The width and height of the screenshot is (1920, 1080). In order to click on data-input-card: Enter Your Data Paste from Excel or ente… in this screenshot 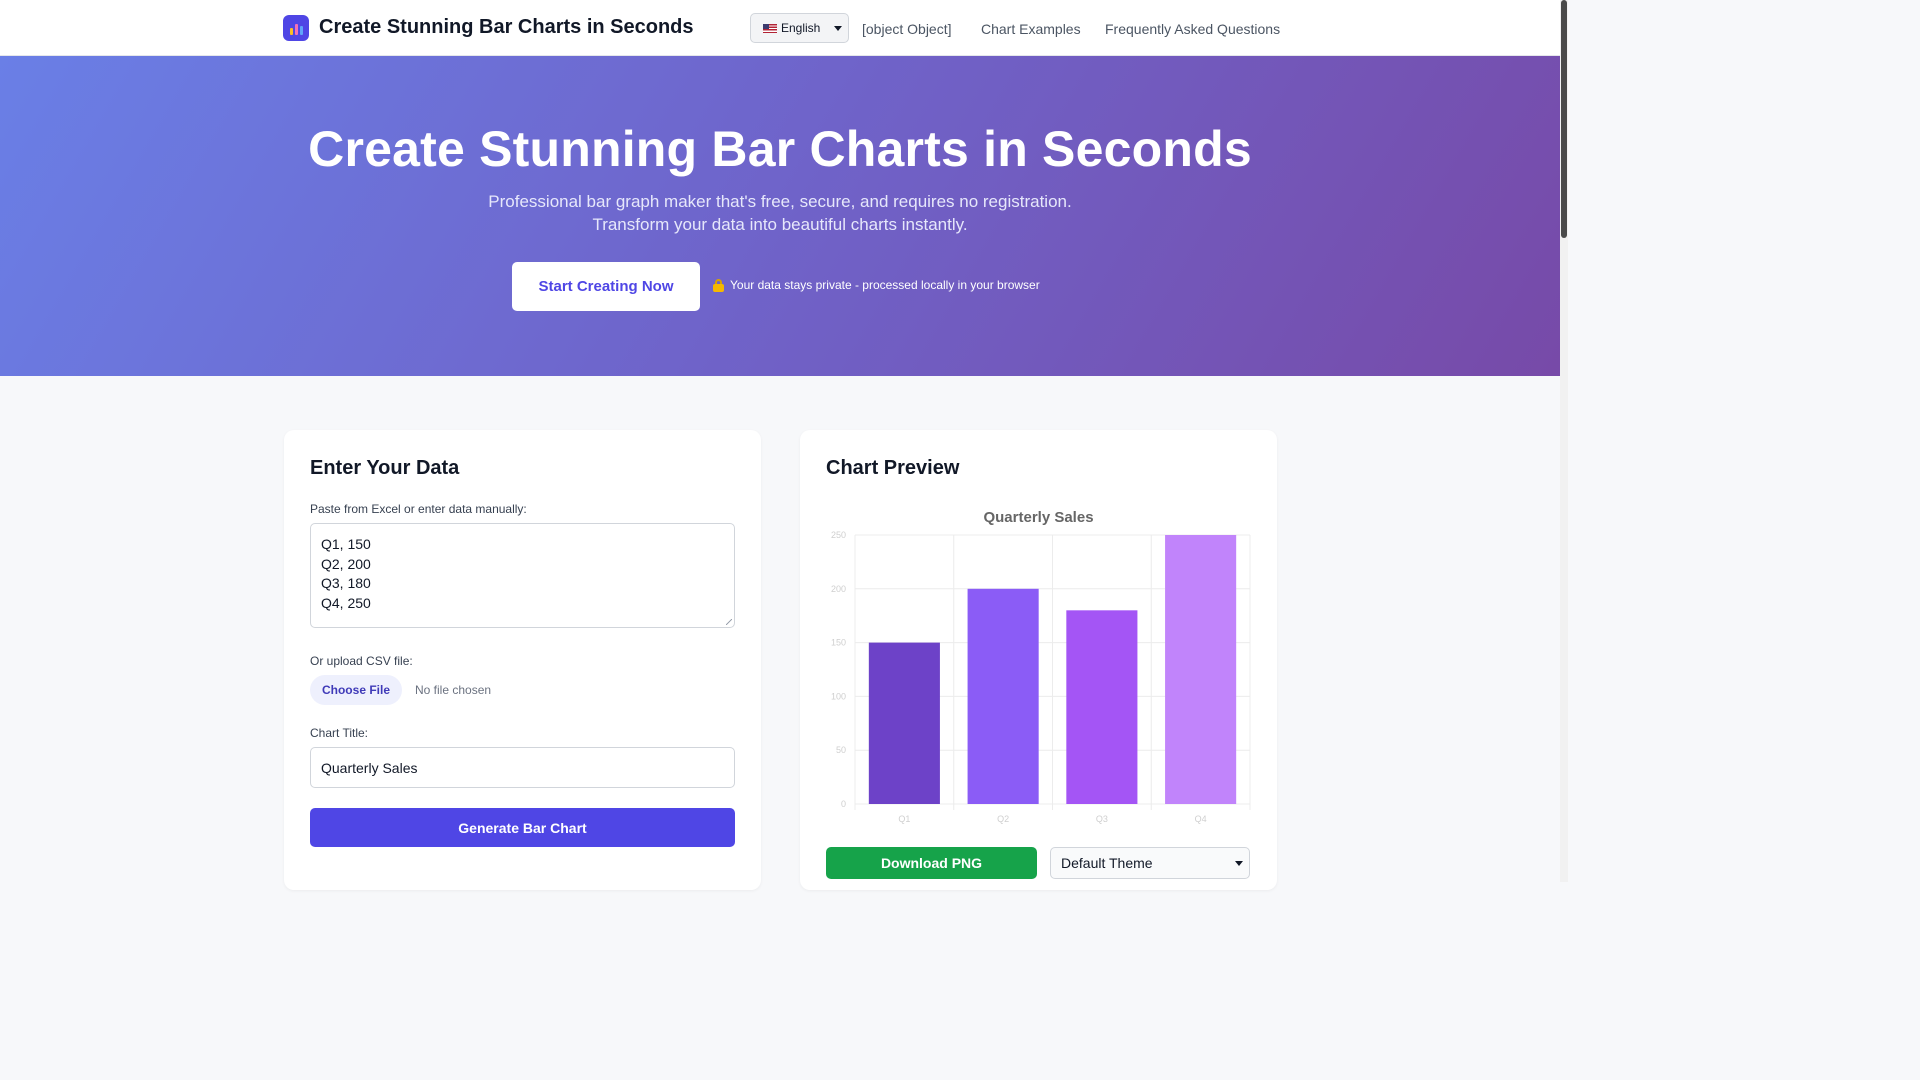, I will do `click(522, 660)`.